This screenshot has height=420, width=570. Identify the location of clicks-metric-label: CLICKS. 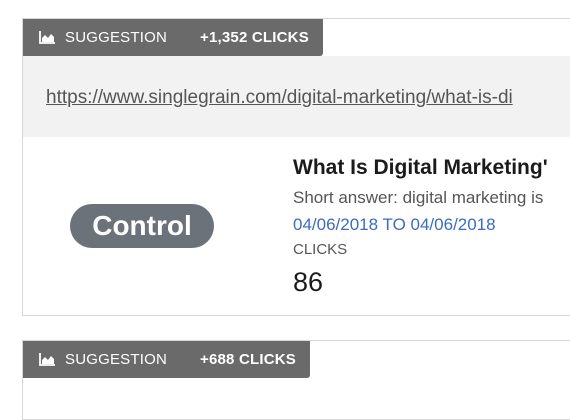
(320, 249).